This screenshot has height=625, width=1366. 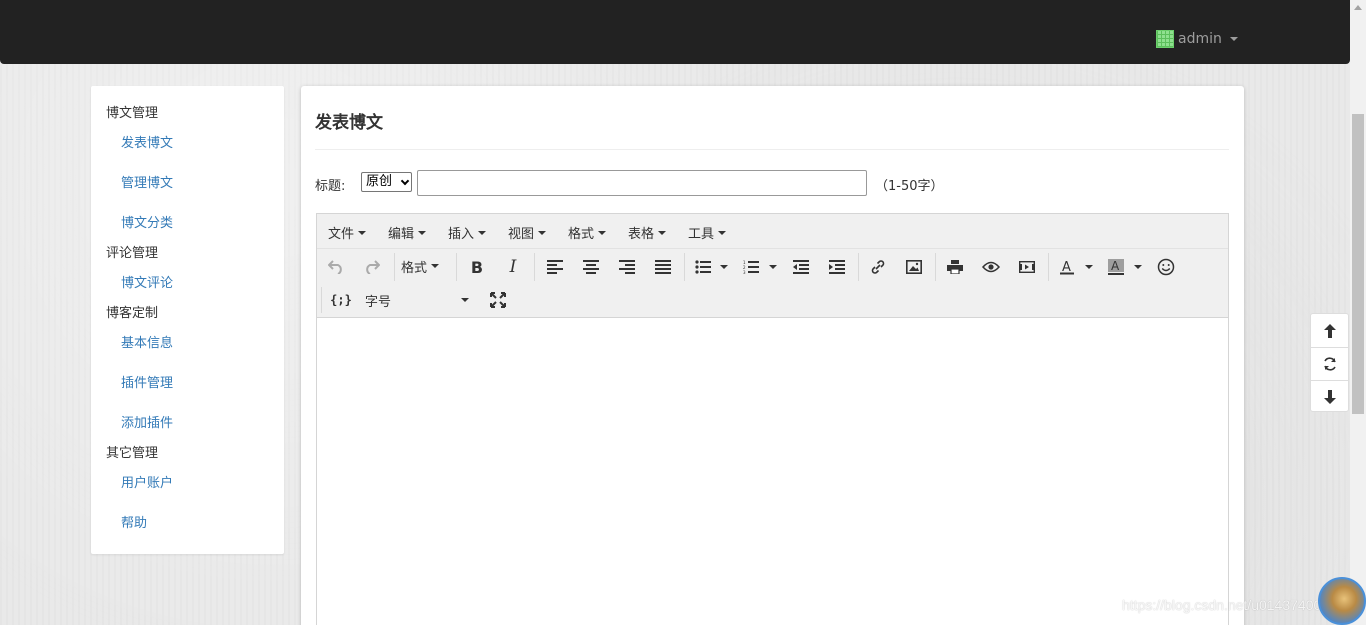 I want to click on align-center-icon, so click(x=591, y=267).